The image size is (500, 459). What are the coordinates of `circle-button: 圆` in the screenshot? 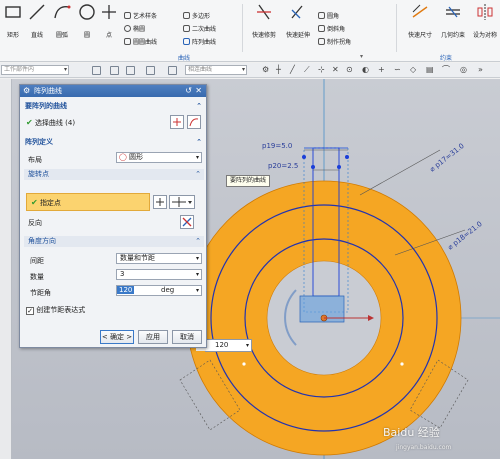 It's located at (87, 20).